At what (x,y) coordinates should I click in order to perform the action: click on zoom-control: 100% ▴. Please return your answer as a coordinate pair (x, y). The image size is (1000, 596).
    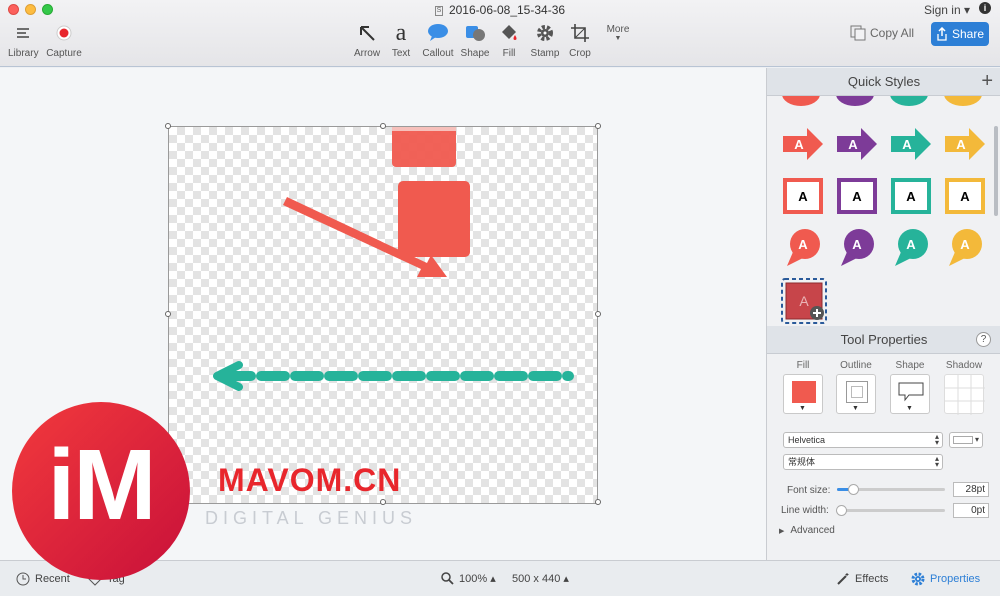
    Looking at the image, I should click on (468, 578).